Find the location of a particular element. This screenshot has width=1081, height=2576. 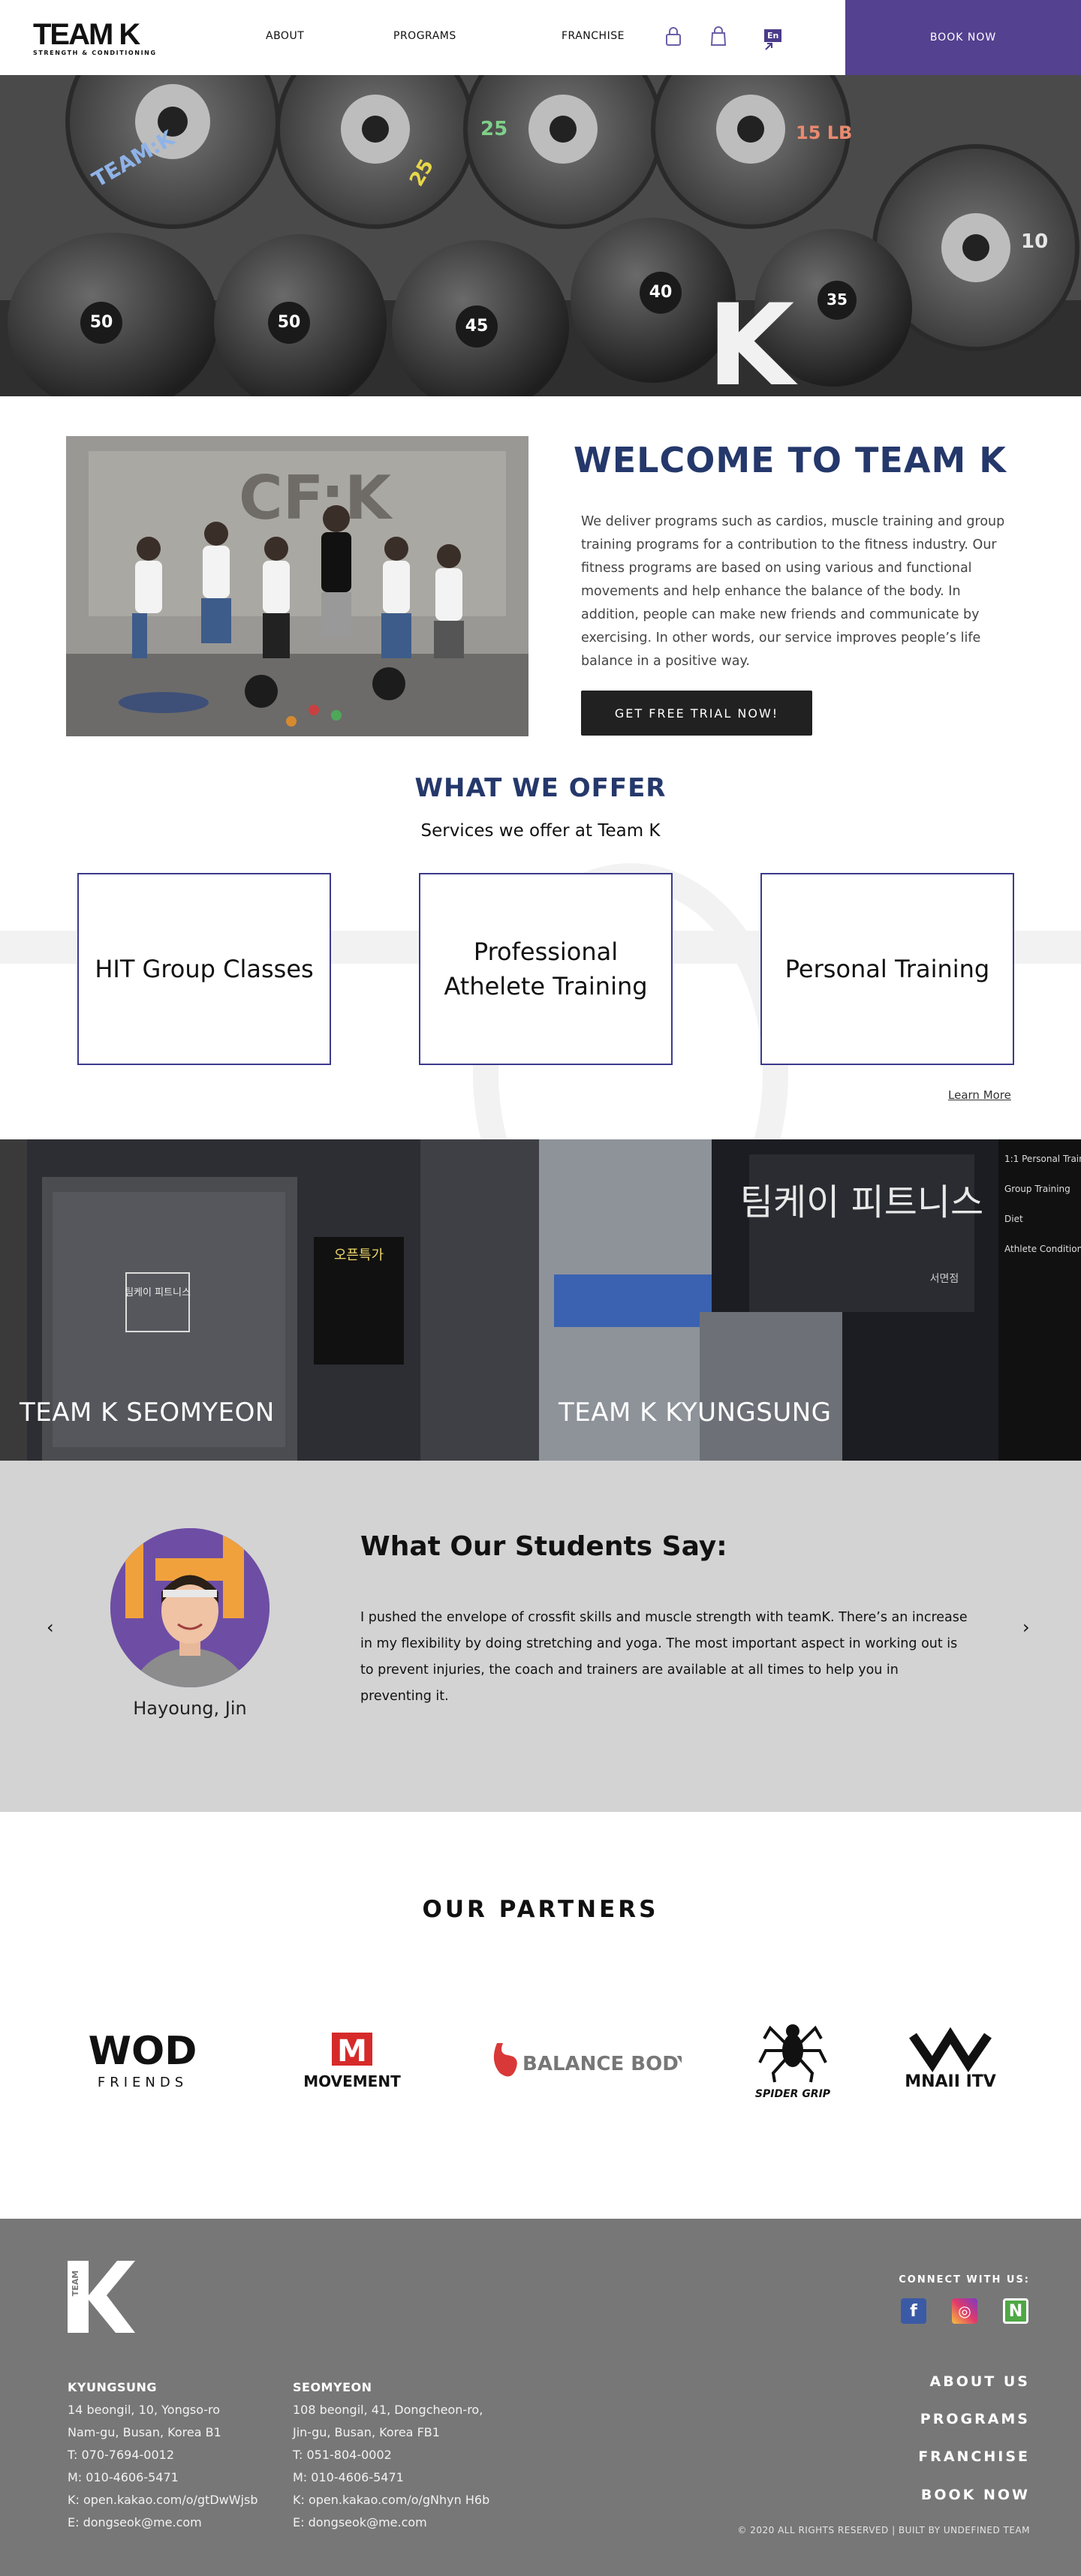

footer-address-line: Jin-gu, Busan, Korea FB1 is located at coordinates (366, 2432).